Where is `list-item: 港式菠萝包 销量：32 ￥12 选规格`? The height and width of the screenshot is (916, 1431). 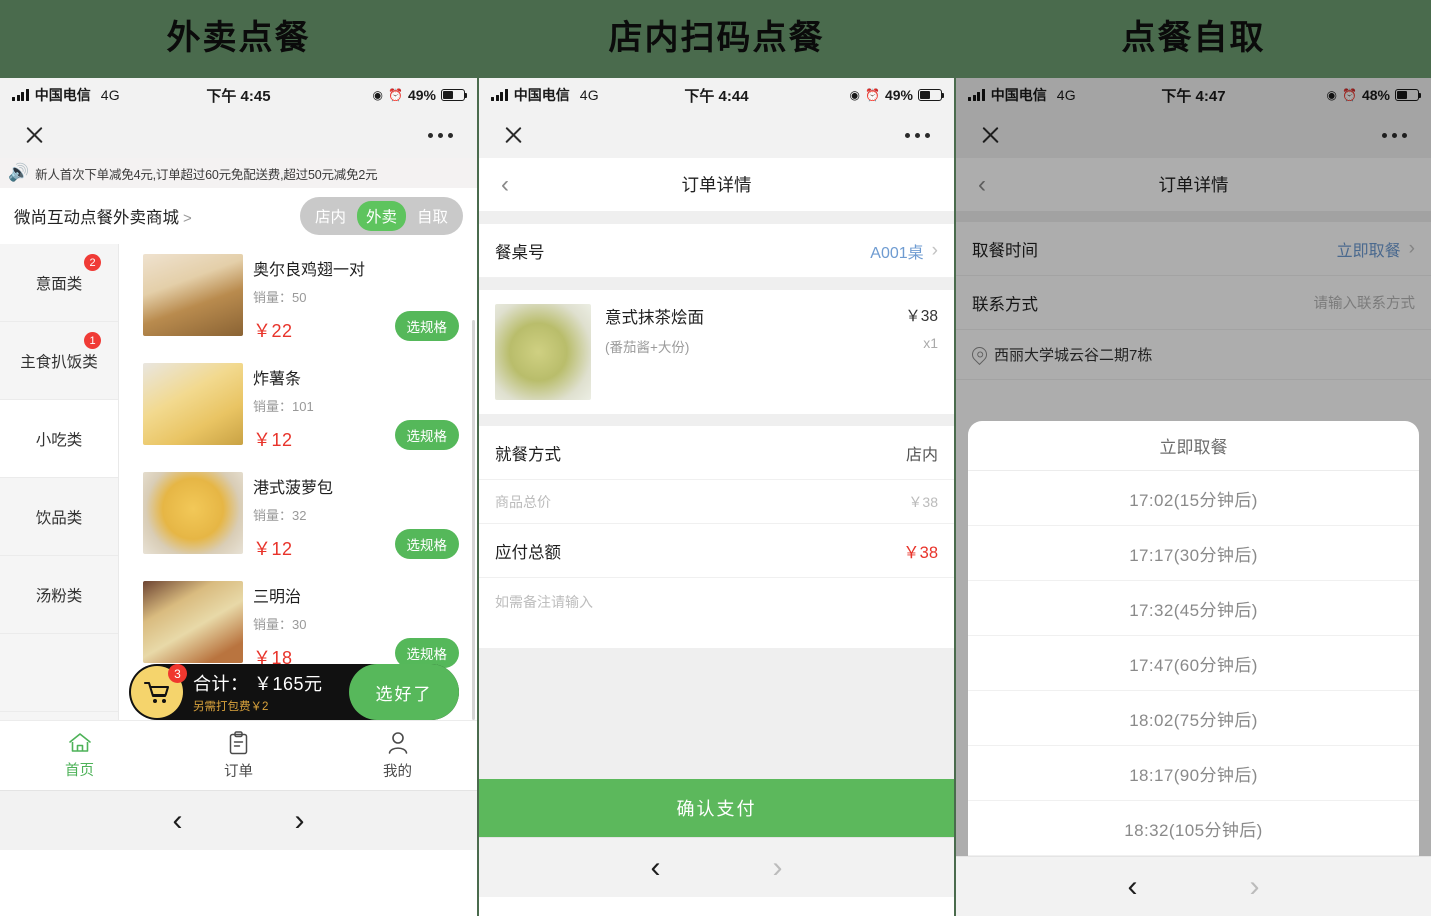 list-item: 港式菠萝包 销量：32 ￥12 选规格 is located at coordinates (298, 516).